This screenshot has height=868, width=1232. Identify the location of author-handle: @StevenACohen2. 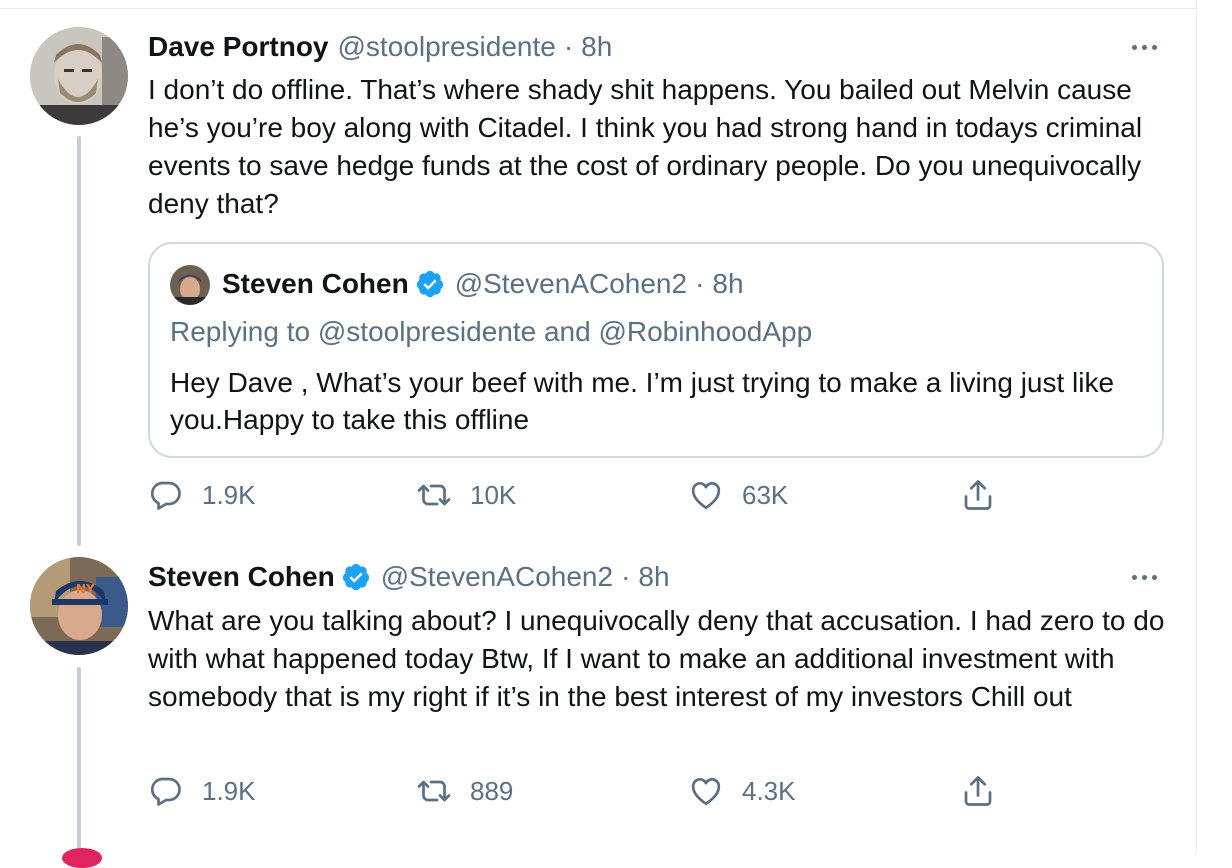
(497, 577).